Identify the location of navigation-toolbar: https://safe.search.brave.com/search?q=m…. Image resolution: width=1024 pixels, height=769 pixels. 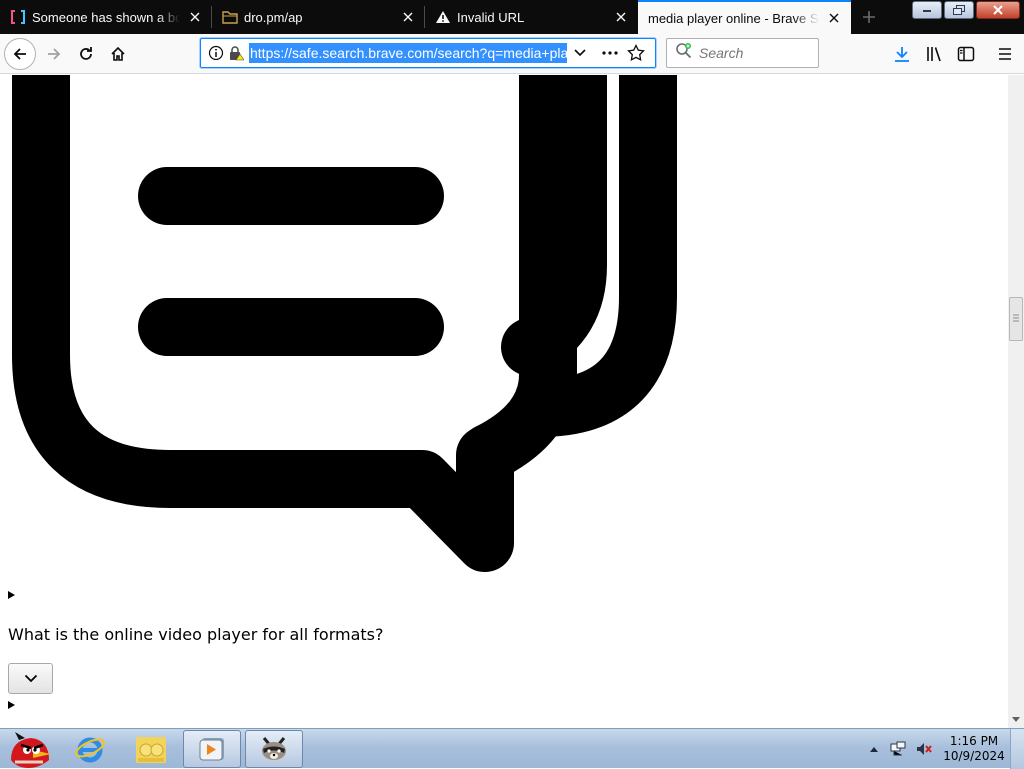
(512, 54).